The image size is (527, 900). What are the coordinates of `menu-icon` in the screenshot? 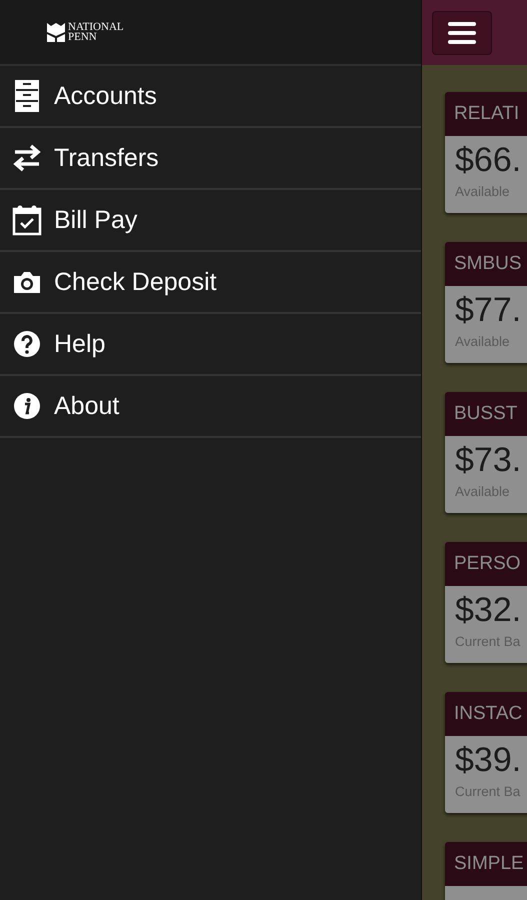 It's located at (462, 32).